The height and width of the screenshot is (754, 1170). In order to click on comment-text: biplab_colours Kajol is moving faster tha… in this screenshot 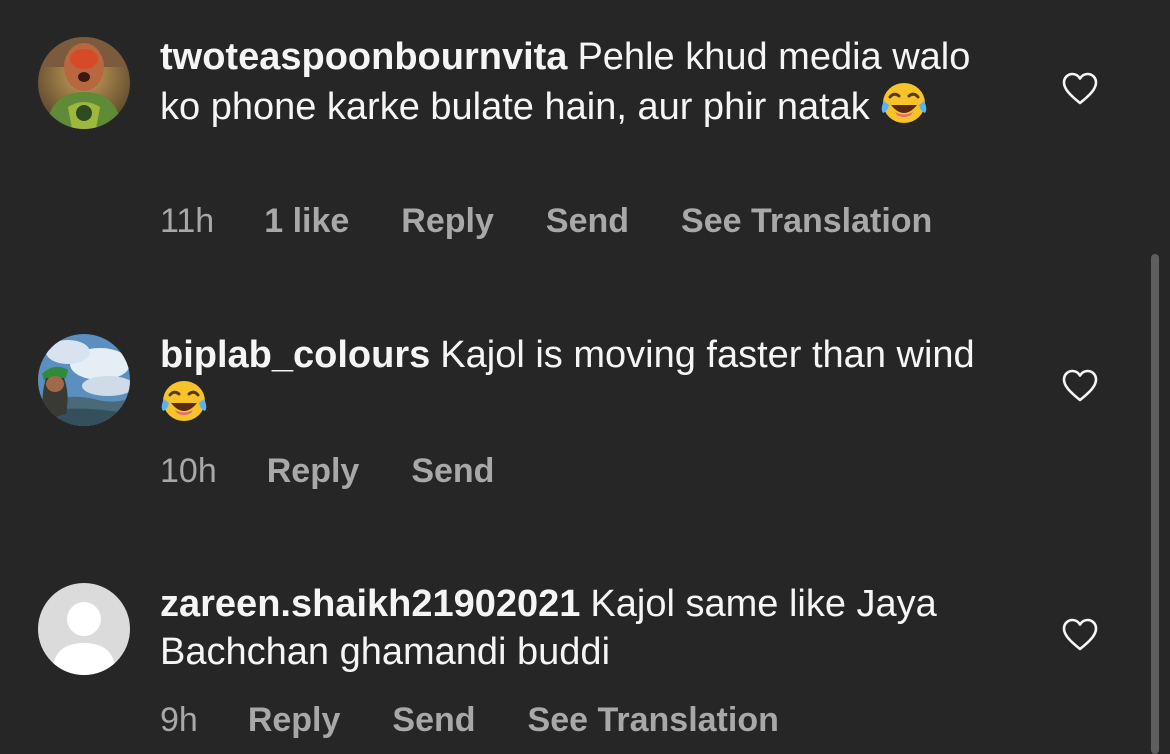, I will do `click(585, 380)`.